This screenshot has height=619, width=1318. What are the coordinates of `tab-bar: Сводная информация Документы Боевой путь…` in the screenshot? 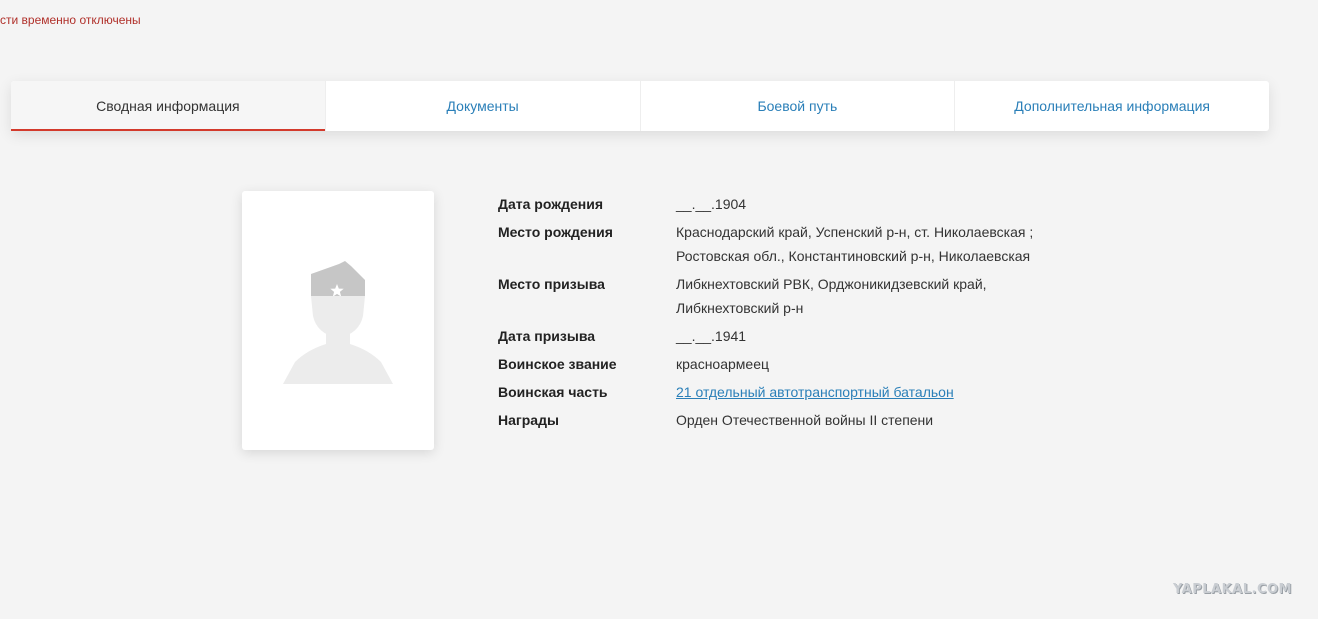 It's located at (640, 106).